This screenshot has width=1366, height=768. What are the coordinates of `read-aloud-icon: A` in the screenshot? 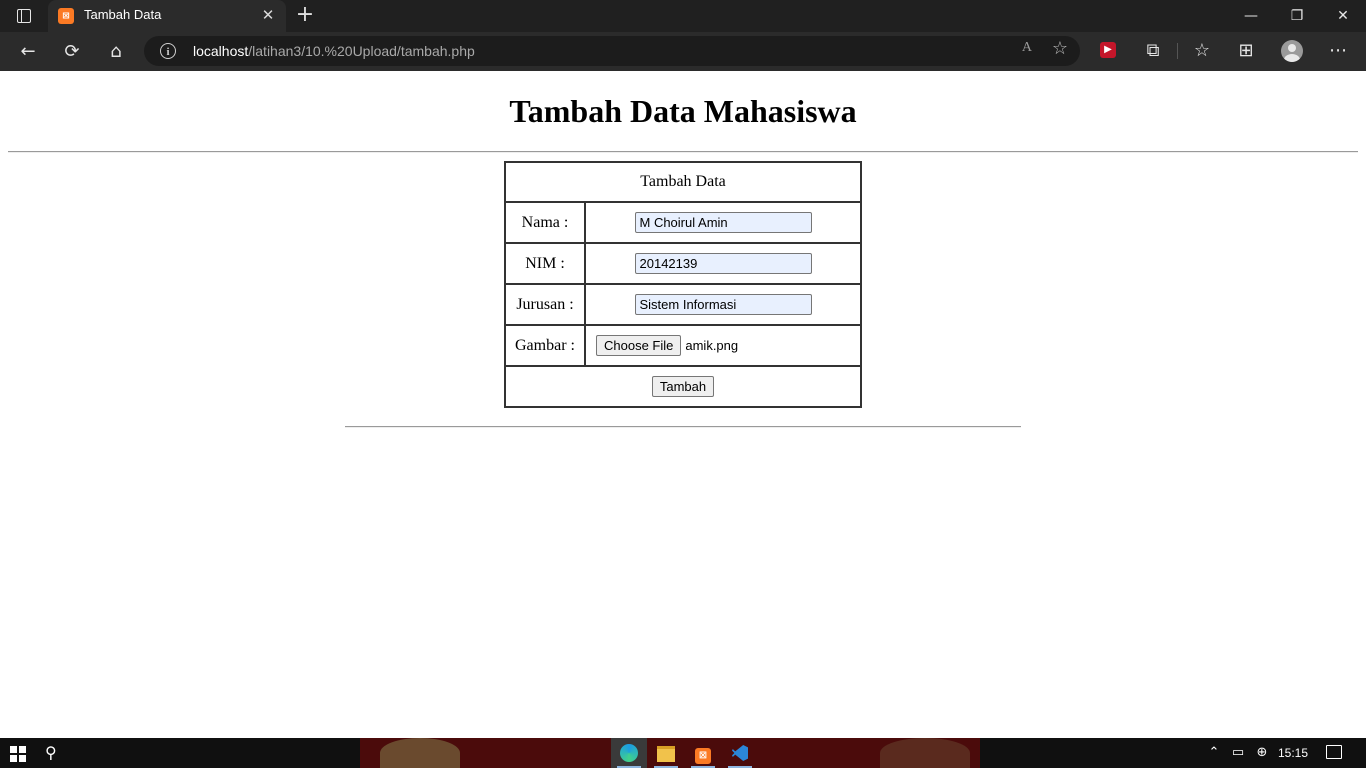 It's located at (1027, 48).